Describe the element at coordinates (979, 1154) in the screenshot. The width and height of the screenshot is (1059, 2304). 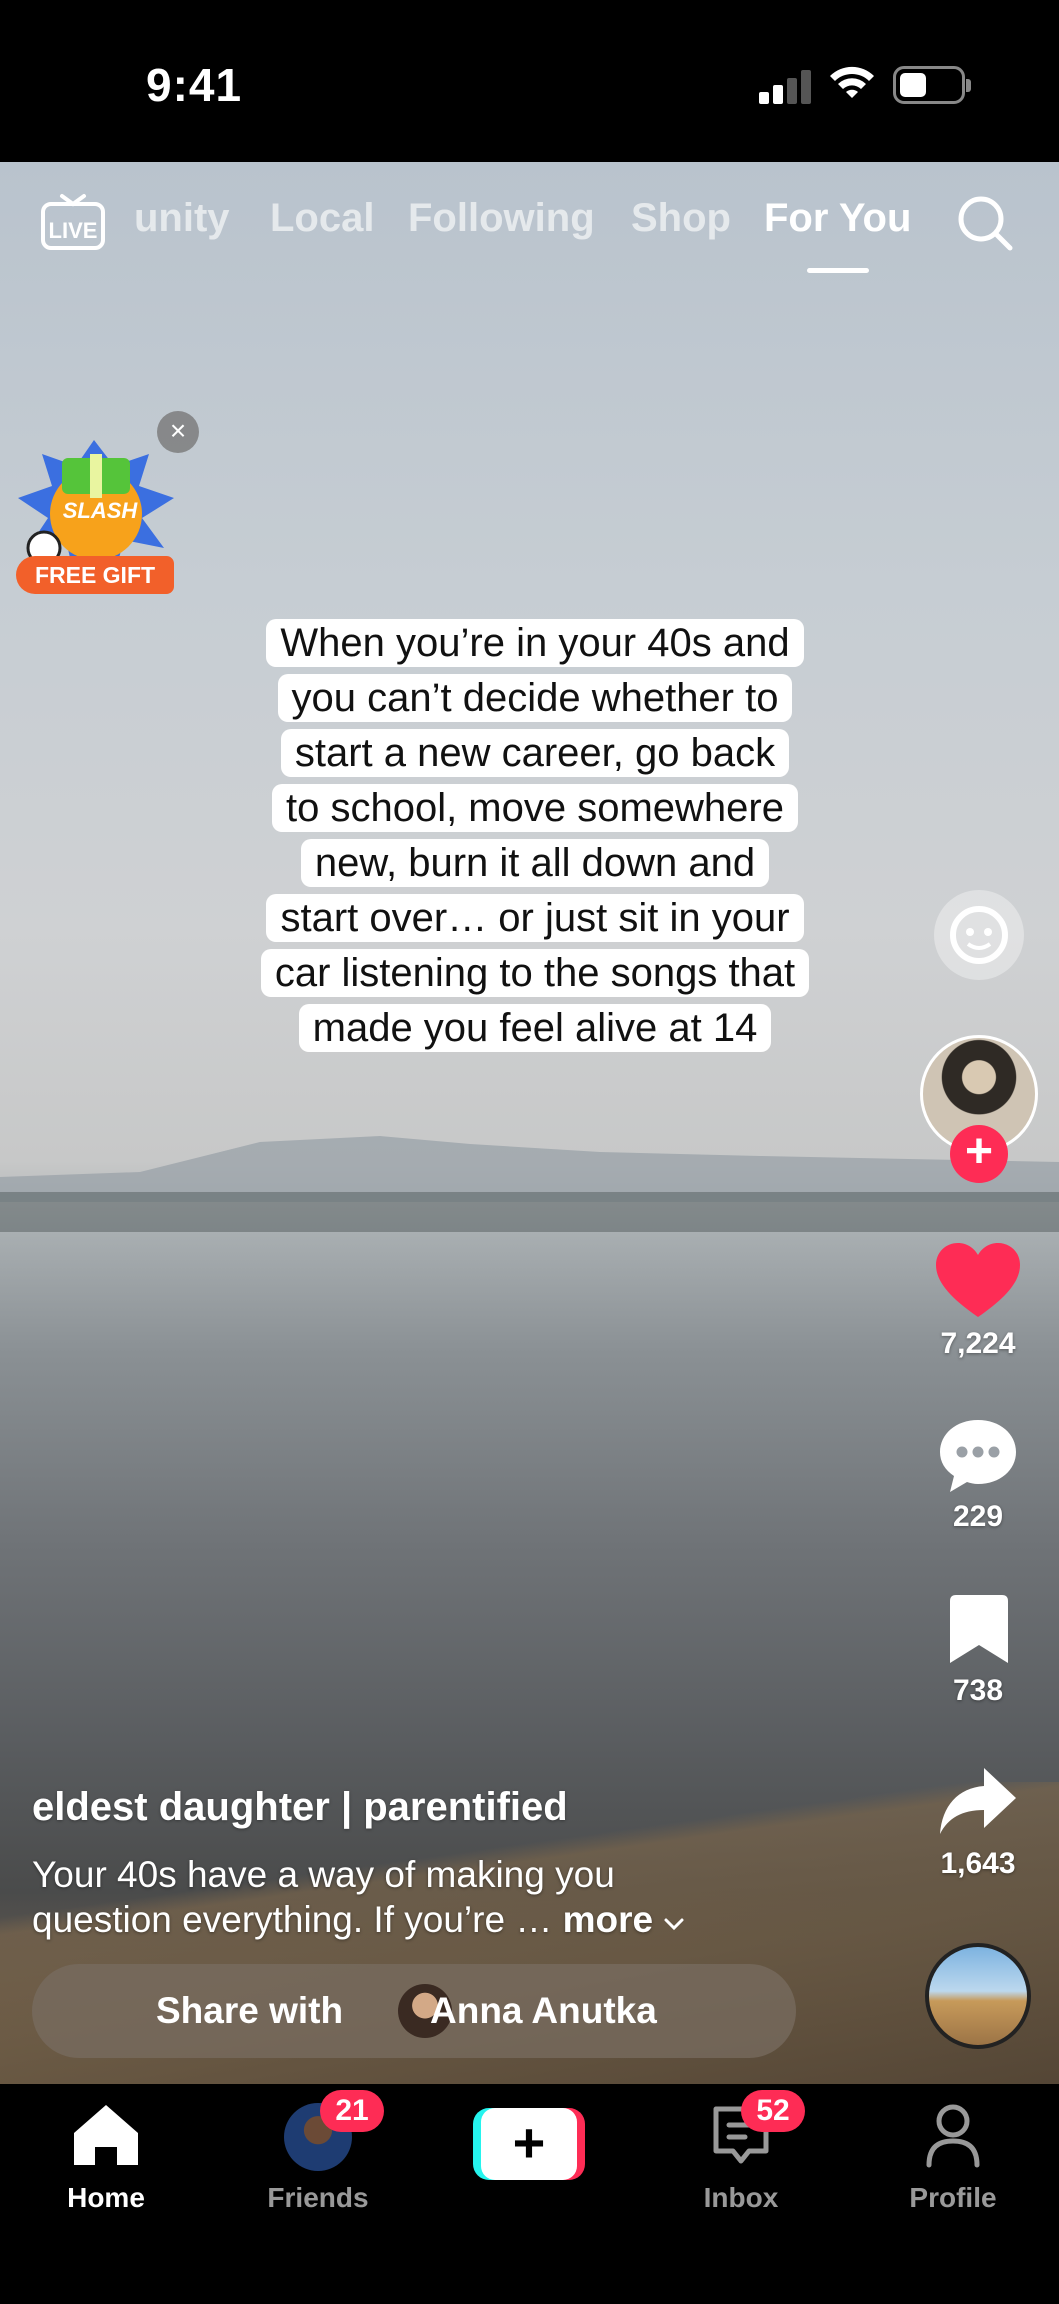
I see `follow-button: +` at that location.